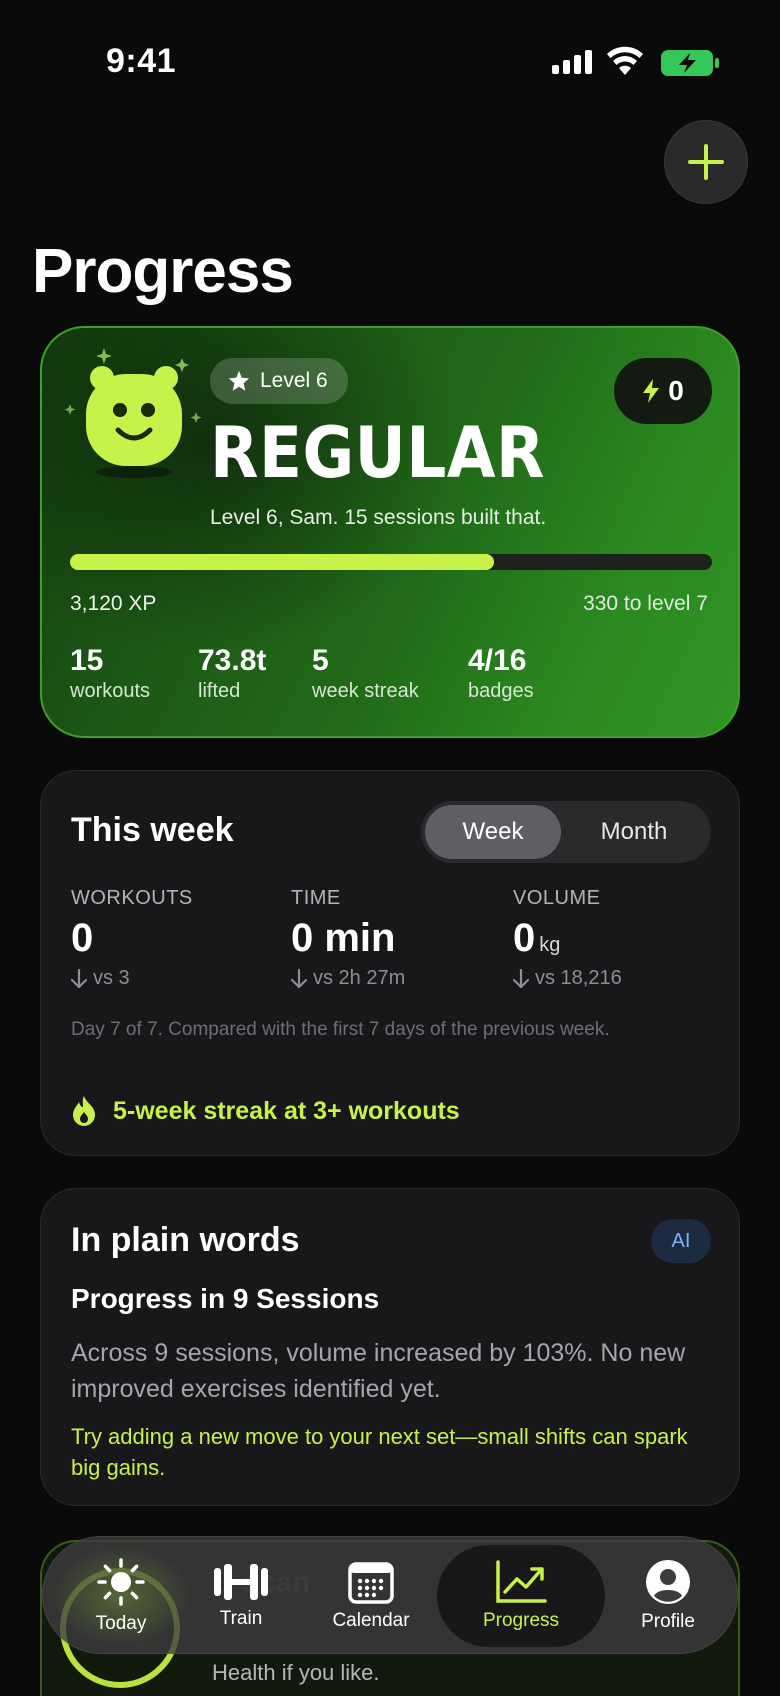  Describe the element at coordinates (219, 691) in the screenshot. I see `stat-label: lifted` at that location.